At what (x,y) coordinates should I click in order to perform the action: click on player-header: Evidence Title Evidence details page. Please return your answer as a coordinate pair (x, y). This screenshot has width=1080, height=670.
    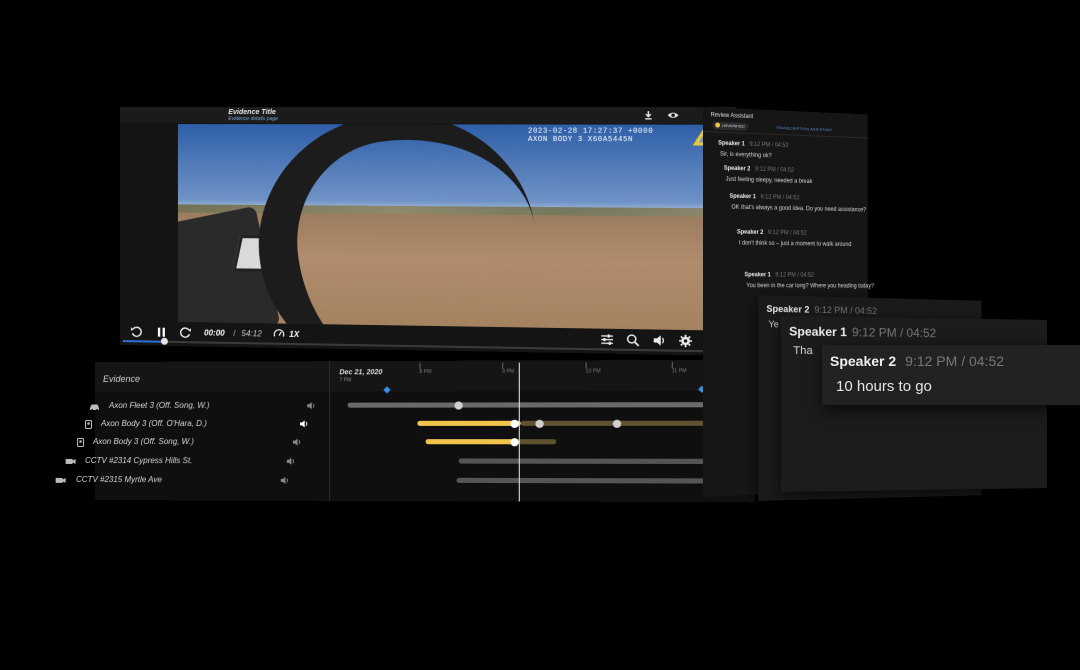
    Looking at the image, I should click on (428, 115).